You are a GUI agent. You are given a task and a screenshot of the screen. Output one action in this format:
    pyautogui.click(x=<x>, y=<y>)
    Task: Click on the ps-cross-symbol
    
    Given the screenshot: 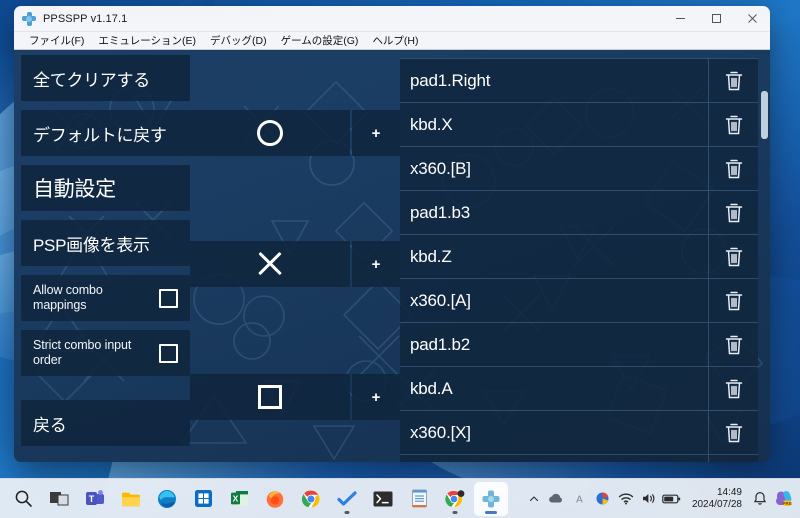 What is the action you would take?
    pyautogui.click(x=270, y=264)
    